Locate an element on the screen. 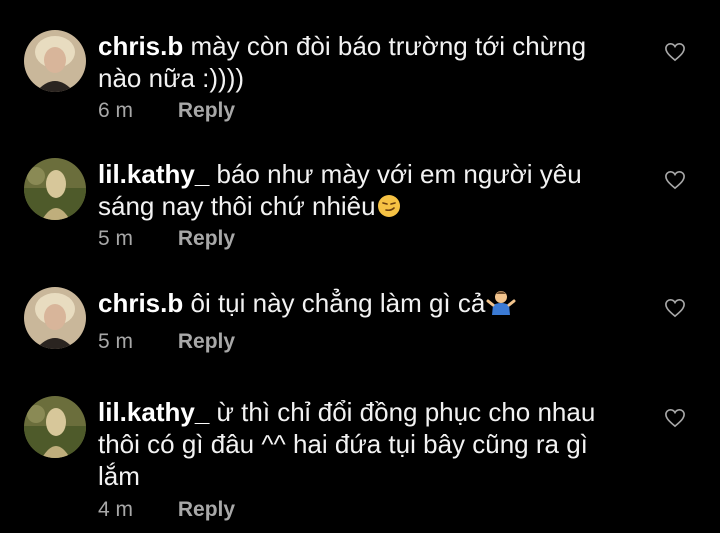  comment-meta: 4 m Reply is located at coordinates (166, 510).